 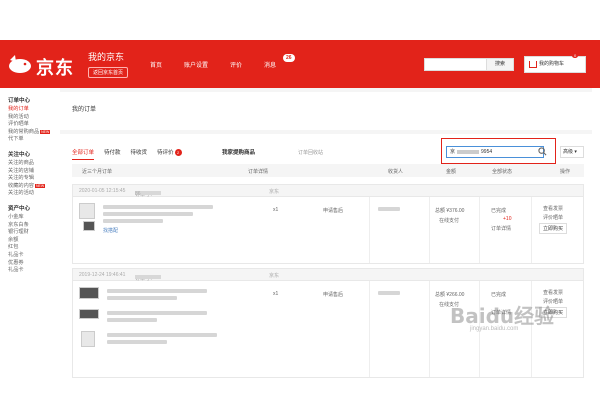 I want to click on order-tabs: 全部订单 待付款 待收货 待评价 2, so click(x=127, y=154).